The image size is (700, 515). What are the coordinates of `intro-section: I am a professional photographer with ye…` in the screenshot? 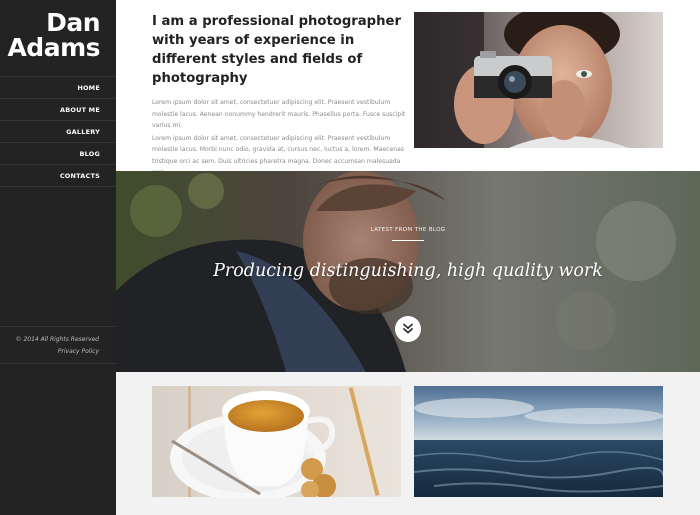 It's located at (280, 95).